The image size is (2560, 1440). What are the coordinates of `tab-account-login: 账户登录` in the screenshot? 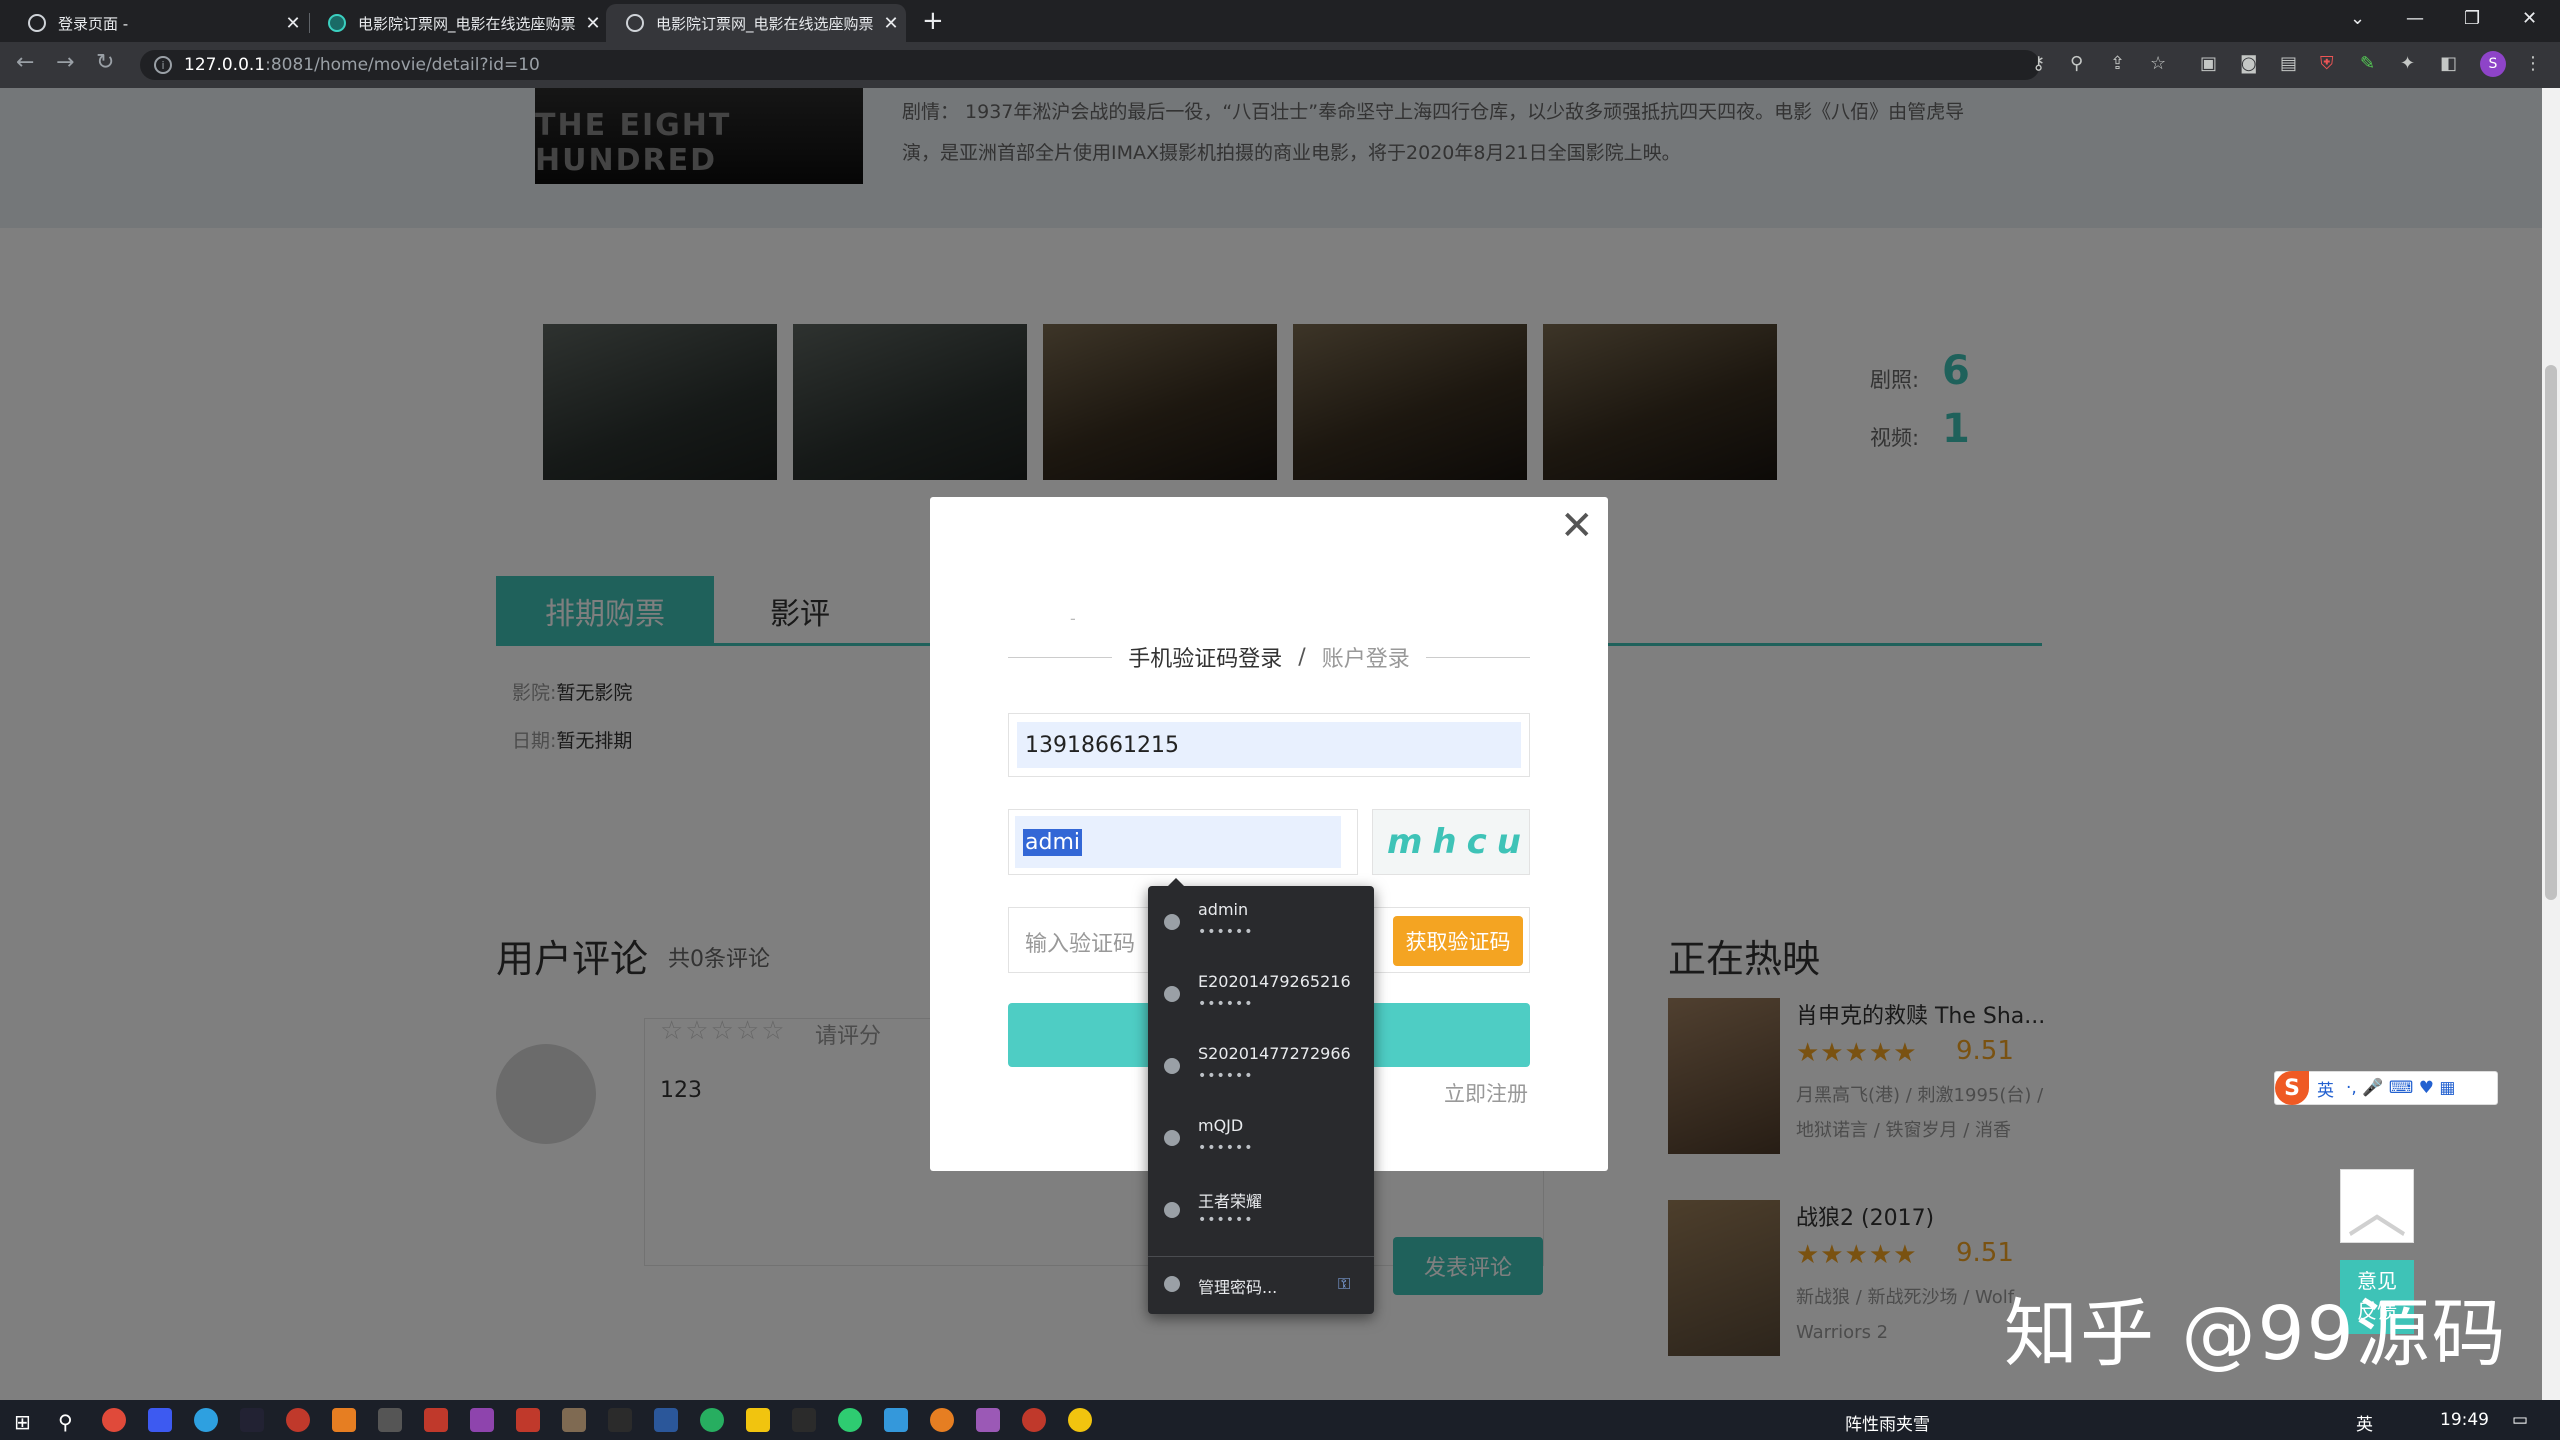 It's located at (1366, 657).